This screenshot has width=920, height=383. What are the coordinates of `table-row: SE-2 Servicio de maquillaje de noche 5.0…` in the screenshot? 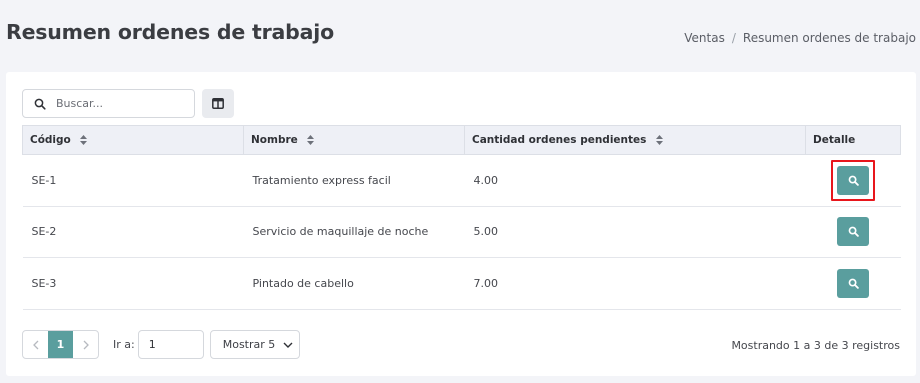 It's located at (461, 232).